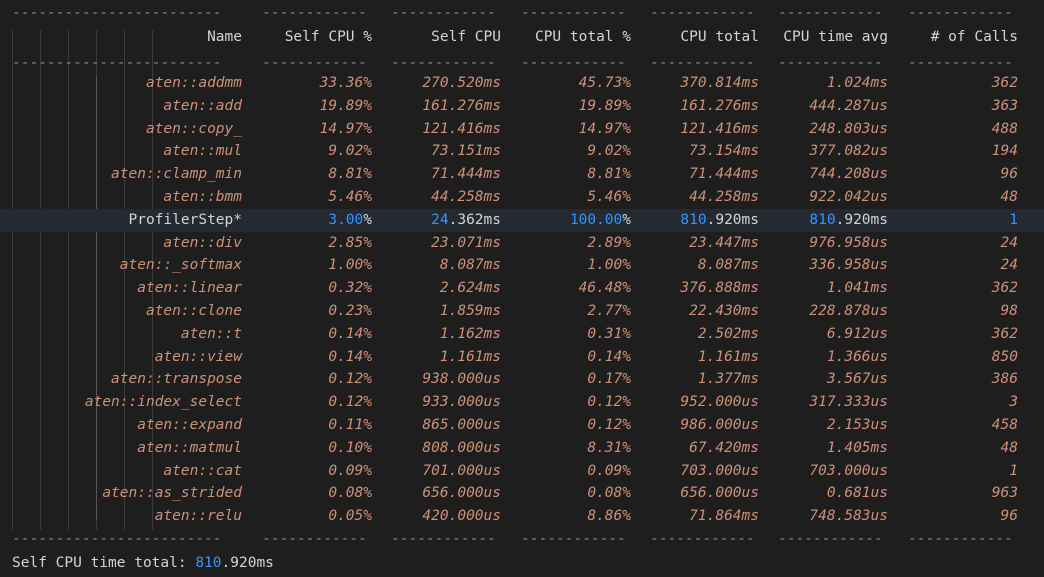 The width and height of the screenshot is (1044, 577). I want to click on row-cpu-time-avg: 317.333us, so click(848, 402).